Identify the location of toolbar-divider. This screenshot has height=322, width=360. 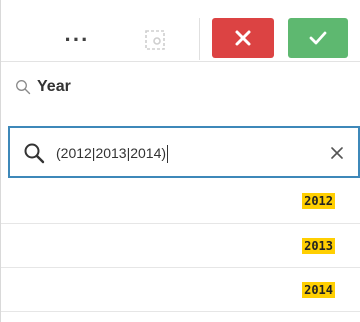
(199, 39).